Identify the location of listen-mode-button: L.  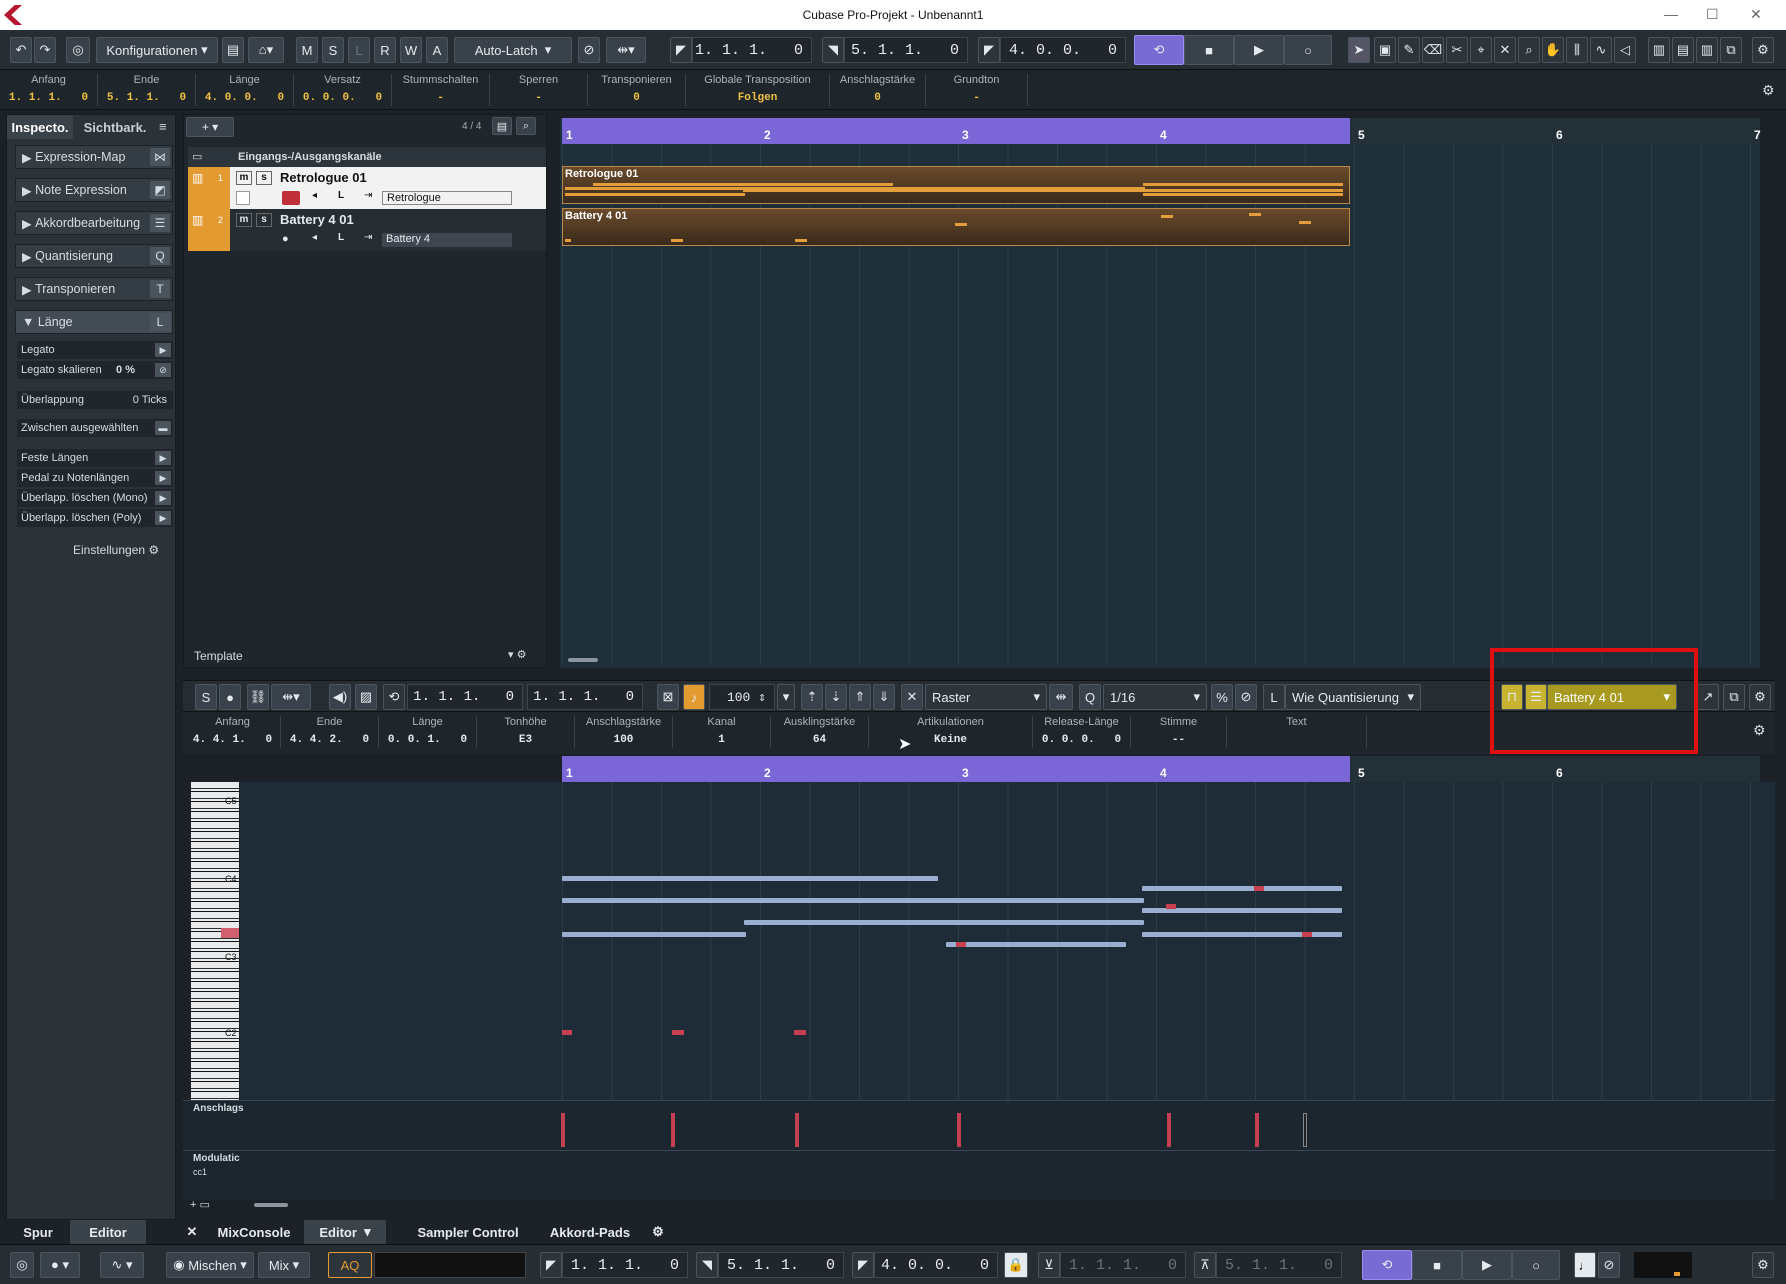
(359, 50).